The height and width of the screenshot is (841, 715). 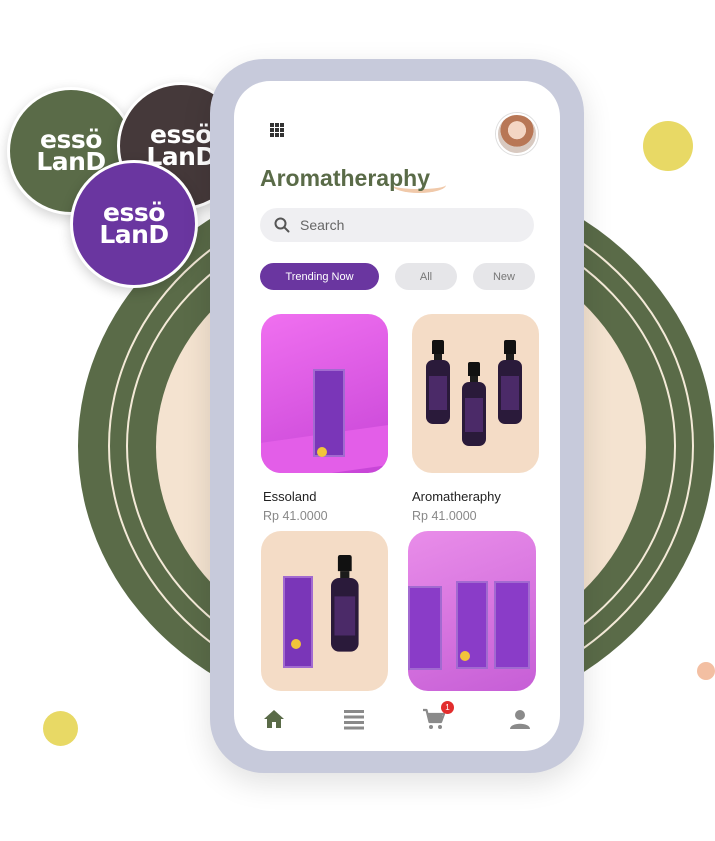 I want to click on tab-new: New, so click(x=504, y=276).